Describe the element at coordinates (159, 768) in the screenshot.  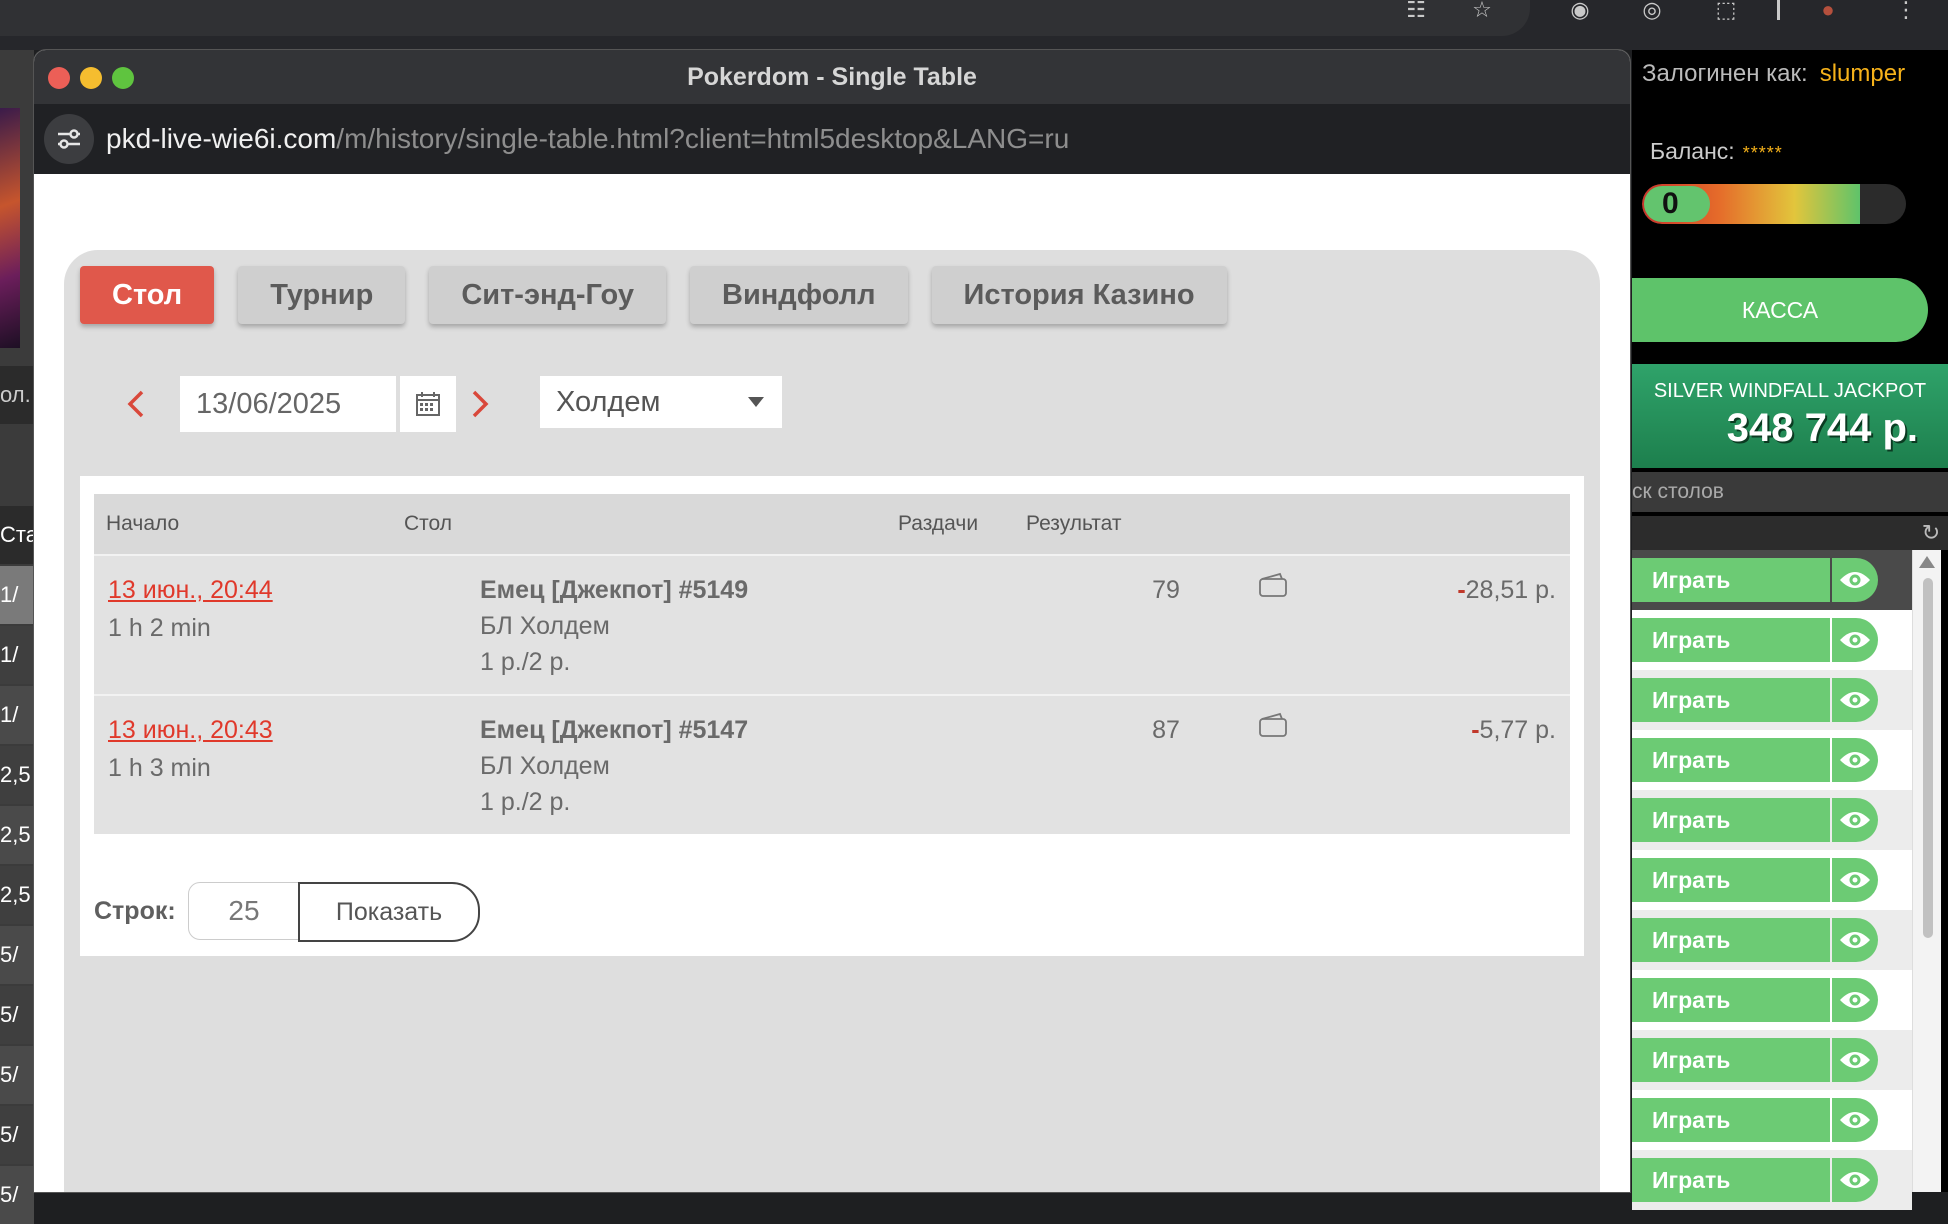
I see `session-duration: 1 h 3 min` at that location.